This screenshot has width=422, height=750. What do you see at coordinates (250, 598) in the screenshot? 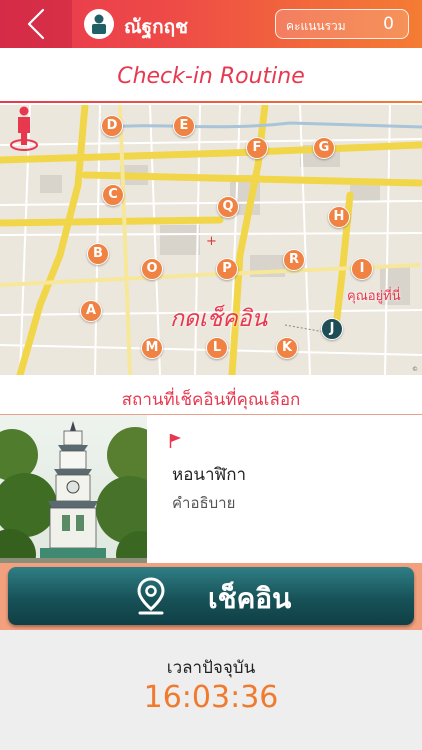
I see `checkin-button-label: เช็คอิน` at bounding box center [250, 598].